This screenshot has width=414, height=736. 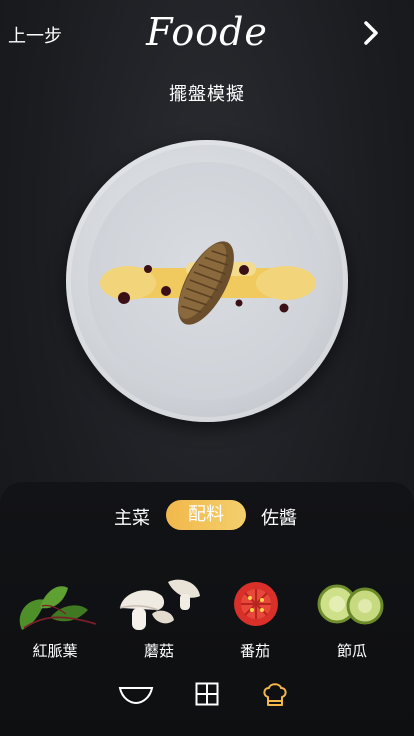 I want to click on ingredient-list: 紅脈葉 蘑菇 番茄 節瓜, so click(x=207, y=619).